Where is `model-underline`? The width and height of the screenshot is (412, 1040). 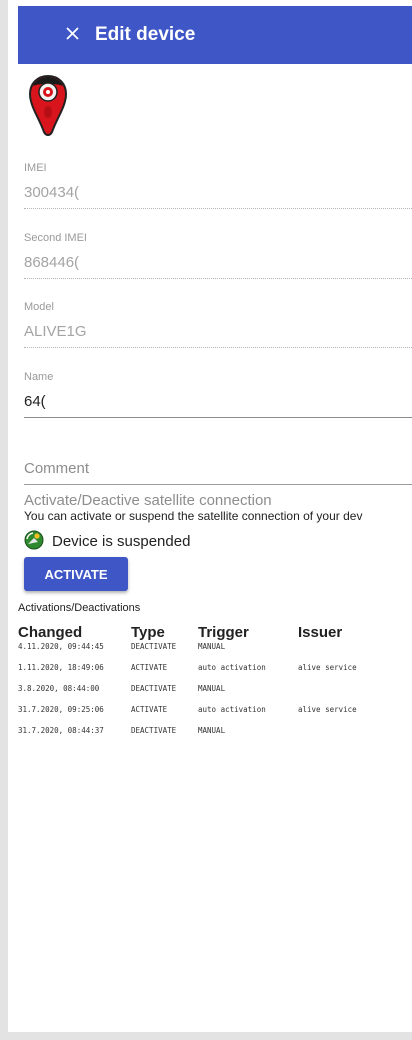 model-underline is located at coordinates (218, 347).